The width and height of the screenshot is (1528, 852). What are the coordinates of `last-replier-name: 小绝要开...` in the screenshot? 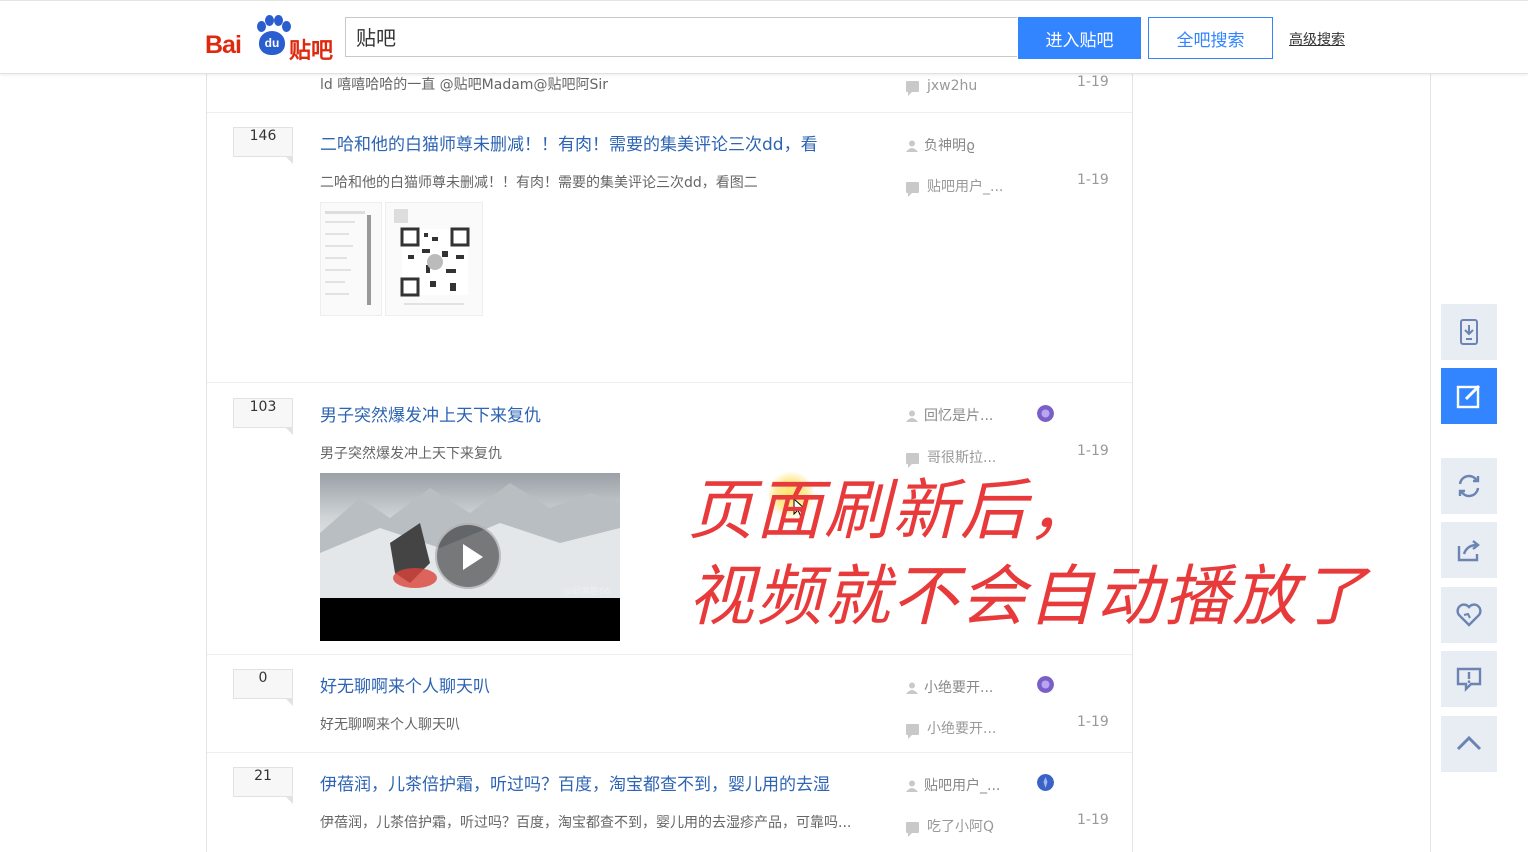 It's located at (961, 729).